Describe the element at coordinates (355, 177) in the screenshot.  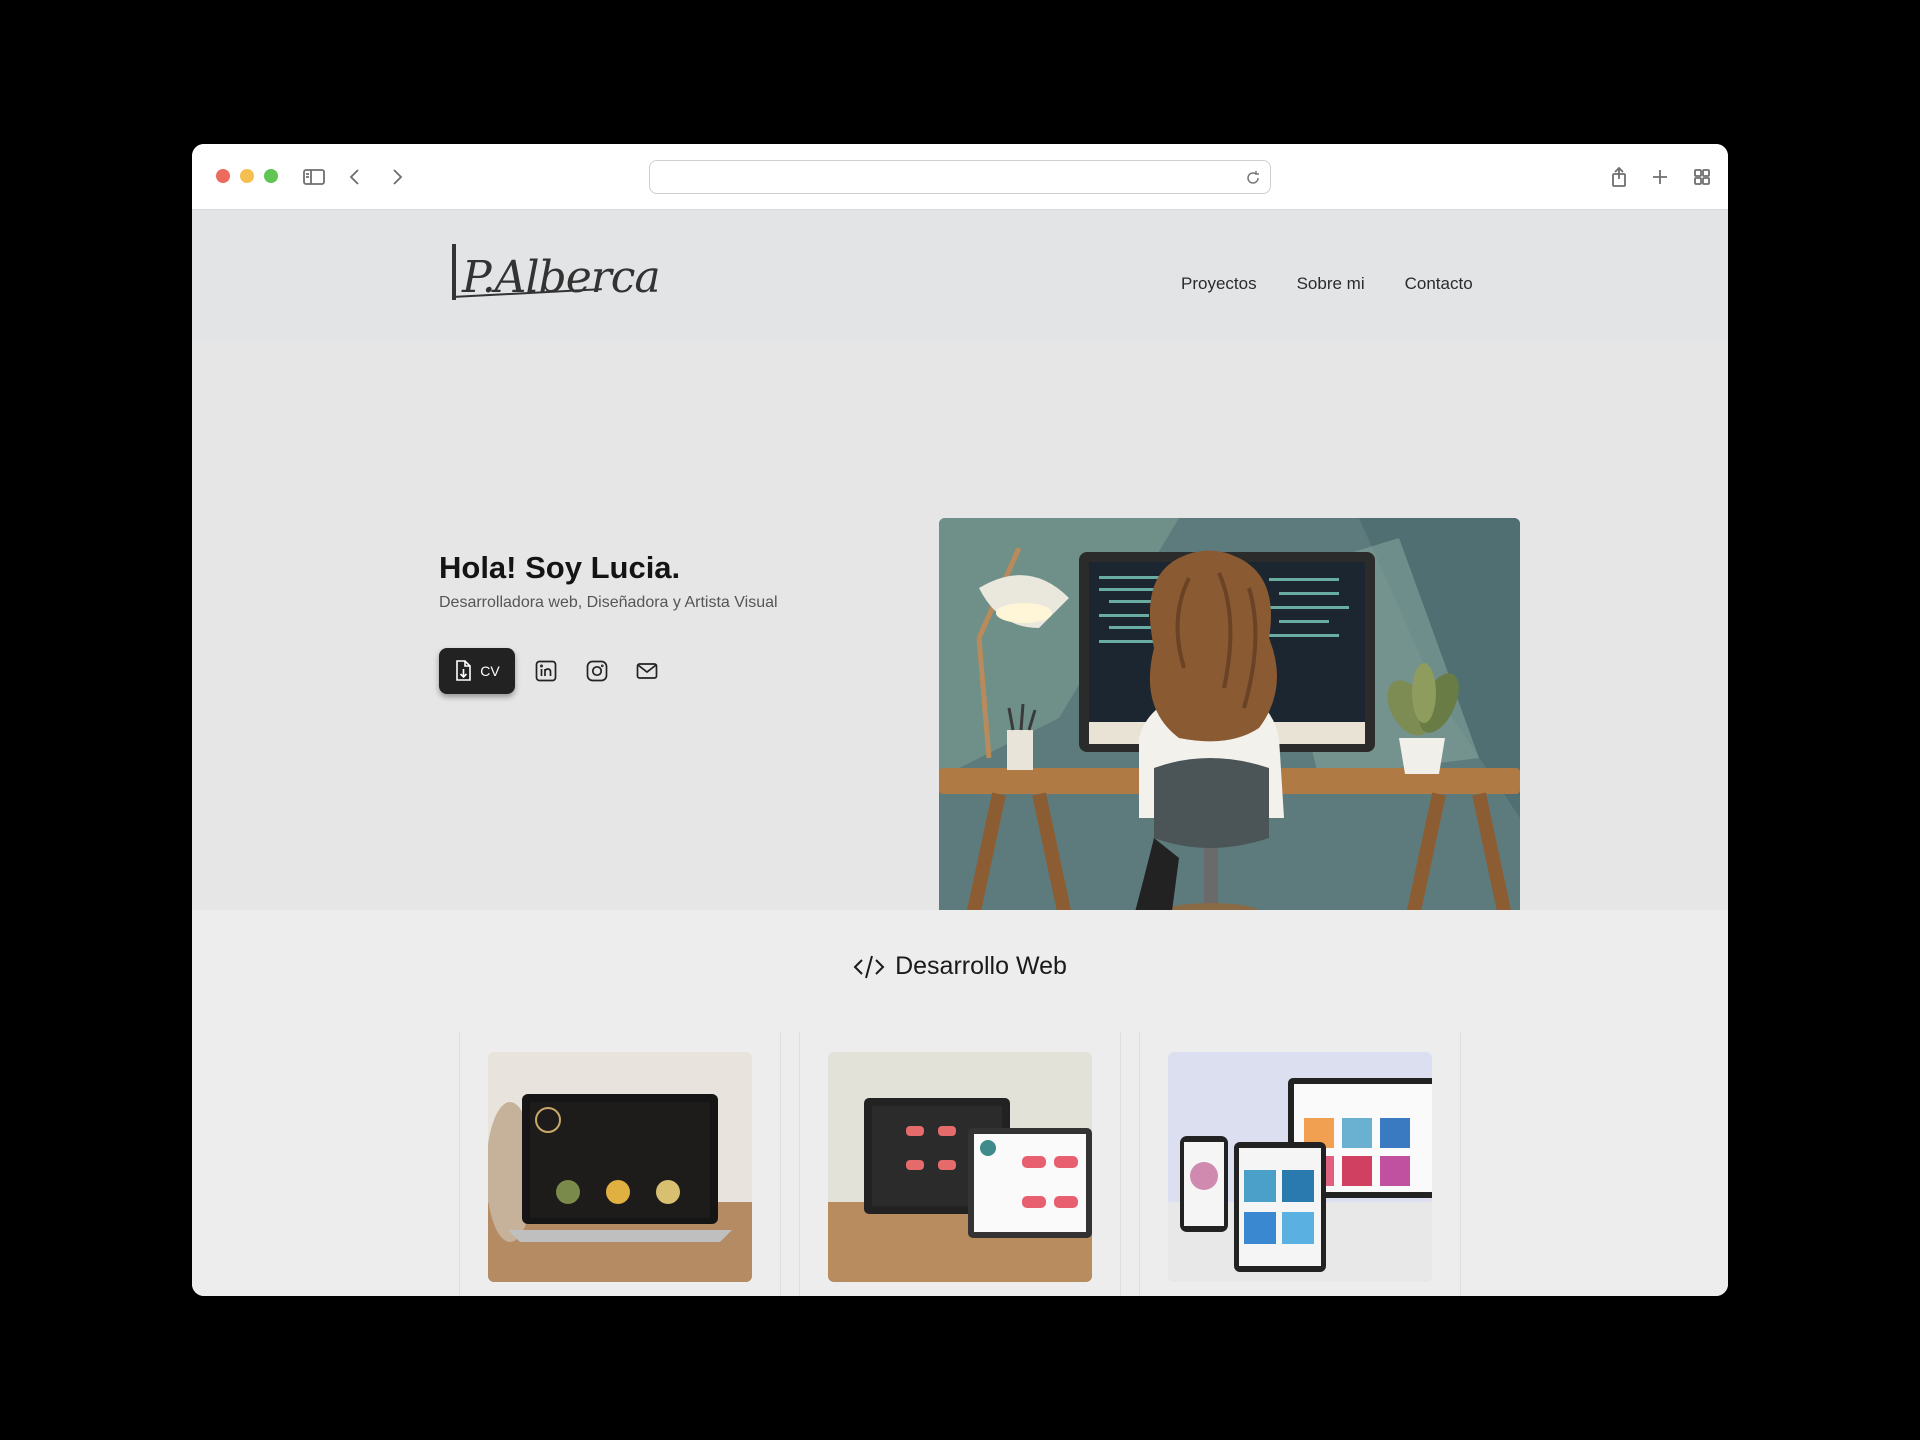
I see `back-icon` at that location.